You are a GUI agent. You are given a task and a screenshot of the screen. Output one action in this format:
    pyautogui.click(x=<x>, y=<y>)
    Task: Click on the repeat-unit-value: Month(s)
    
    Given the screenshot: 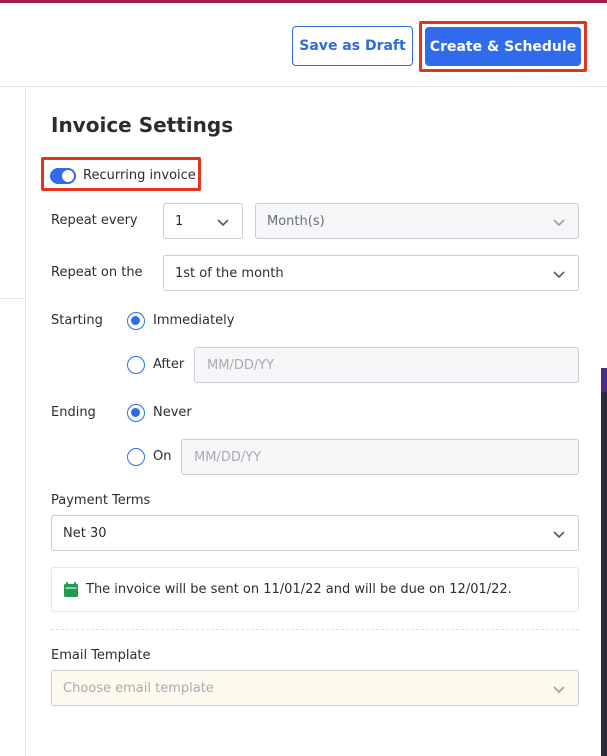 What is the action you would take?
    pyautogui.click(x=296, y=221)
    